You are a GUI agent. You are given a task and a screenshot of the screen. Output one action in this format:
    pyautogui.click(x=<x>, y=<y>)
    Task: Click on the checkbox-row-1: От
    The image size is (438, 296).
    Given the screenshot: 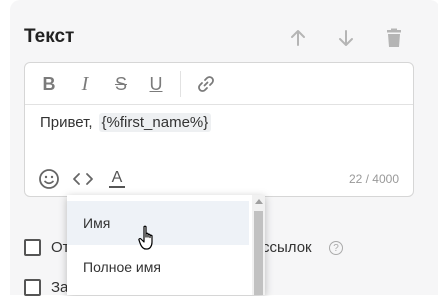 What is the action you would take?
    pyautogui.click(x=47, y=247)
    